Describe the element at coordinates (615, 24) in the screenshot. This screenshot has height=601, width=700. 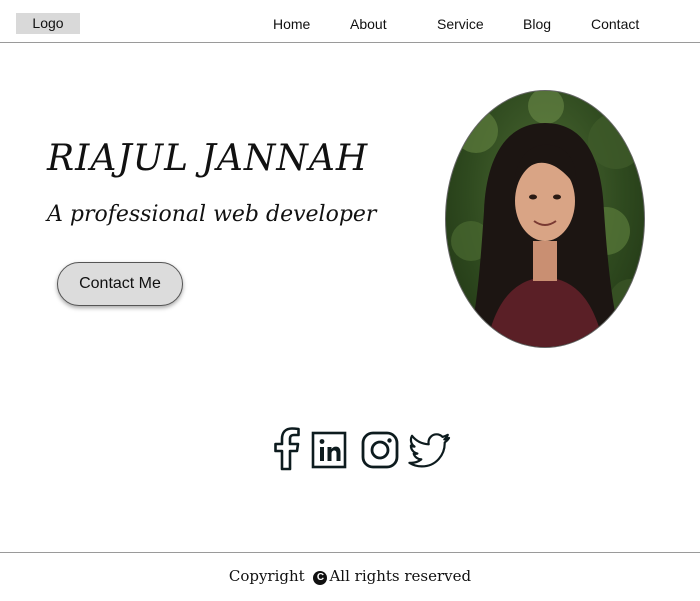
I see `nav-link-contact: Contact` at that location.